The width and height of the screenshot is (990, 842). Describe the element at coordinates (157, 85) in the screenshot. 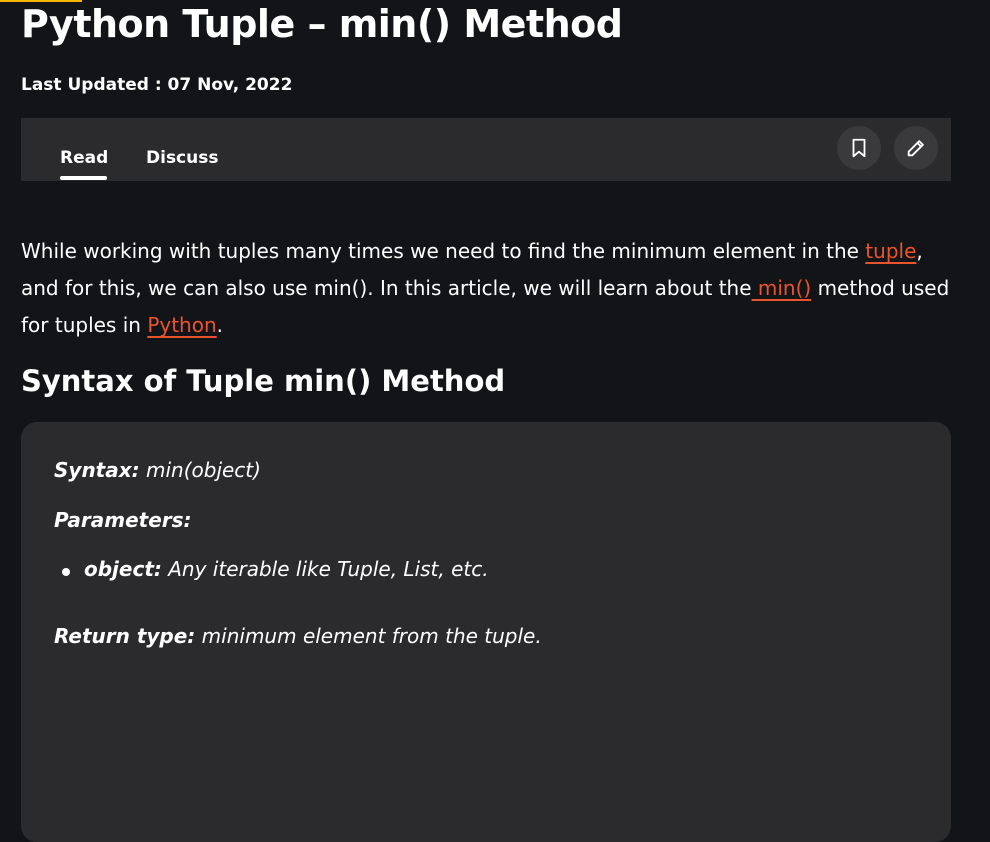

I see `last-updated: Last Updated : 07 Nov, 2022` at that location.